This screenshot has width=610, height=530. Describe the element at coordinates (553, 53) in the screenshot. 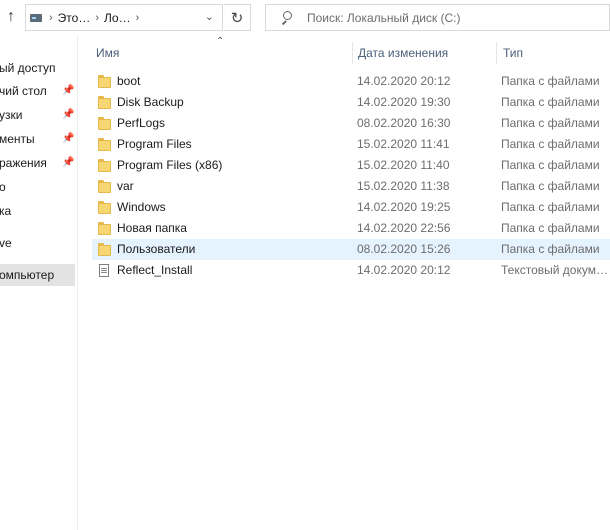

I see `column-header-type: Тип` at that location.